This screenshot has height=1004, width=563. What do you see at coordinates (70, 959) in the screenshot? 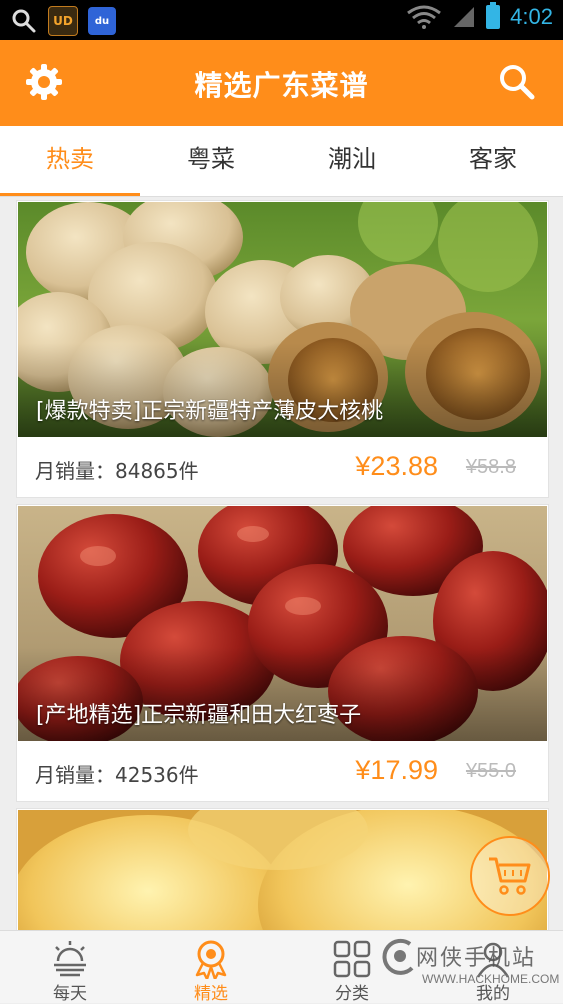
I see `sunrise-icon` at bounding box center [70, 959].